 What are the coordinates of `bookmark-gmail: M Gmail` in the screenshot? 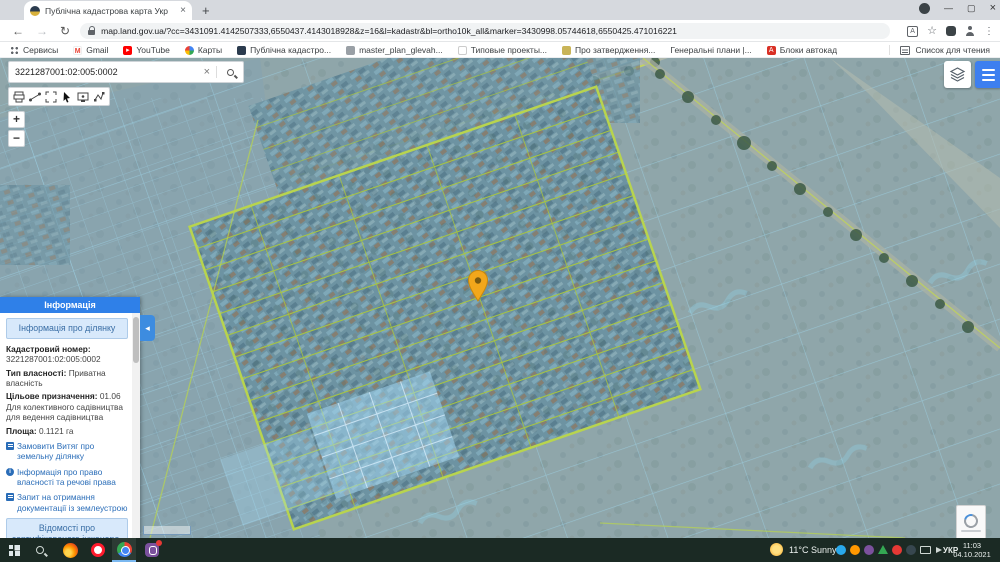 It's located at (90, 50).